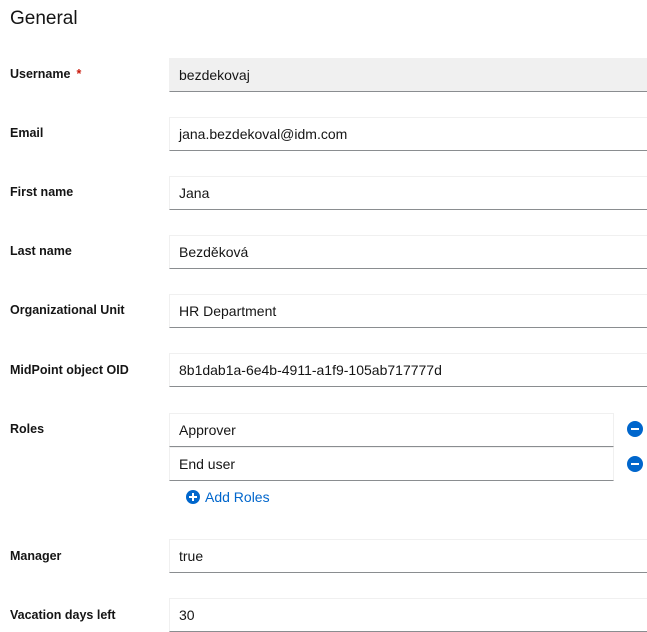 Image resolution: width=647 pixels, height=632 pixels. I want to click on email-label: Email, so click(27, 133).